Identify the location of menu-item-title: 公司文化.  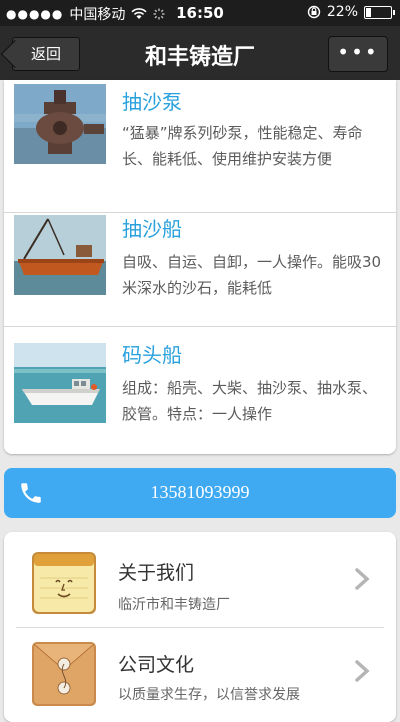
(156, 665).